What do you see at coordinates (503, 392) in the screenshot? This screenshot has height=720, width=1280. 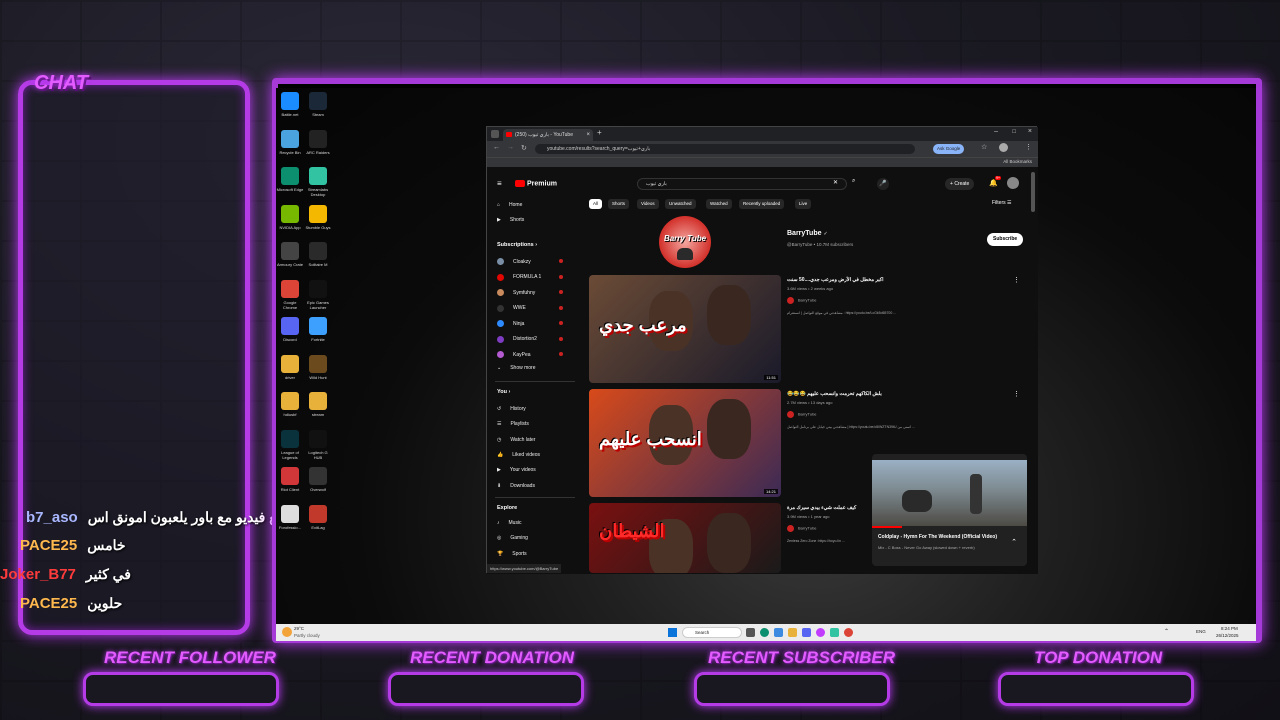 I see `you-header: You ›` at bounding box center [503, 392].